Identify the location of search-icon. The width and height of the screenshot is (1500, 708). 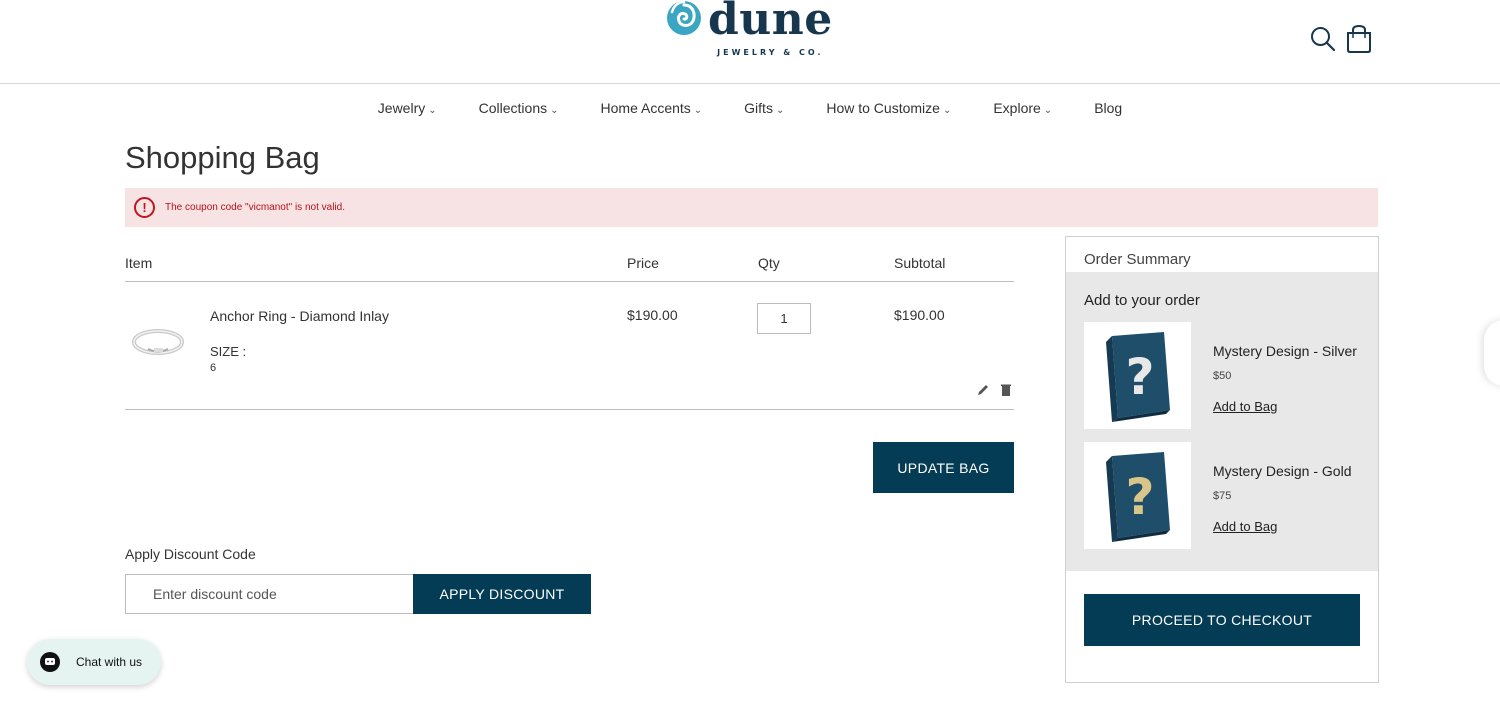
(1323, 39).